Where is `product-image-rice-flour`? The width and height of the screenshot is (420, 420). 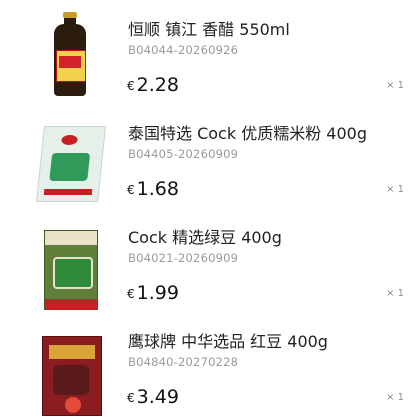
product-image-rice-flour is located at coordinates (71, 159).